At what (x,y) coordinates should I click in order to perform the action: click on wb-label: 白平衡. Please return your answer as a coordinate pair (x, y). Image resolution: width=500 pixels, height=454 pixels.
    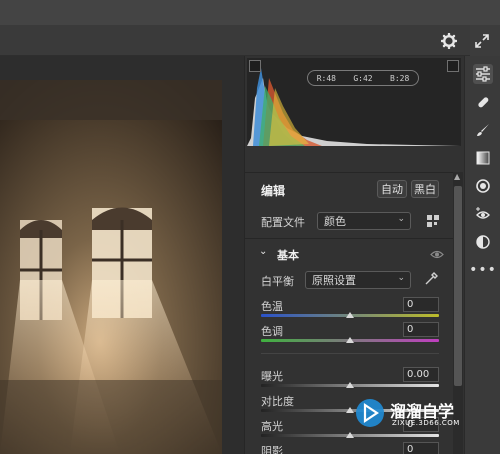
    Looking at the image, I should click on (277, 281).